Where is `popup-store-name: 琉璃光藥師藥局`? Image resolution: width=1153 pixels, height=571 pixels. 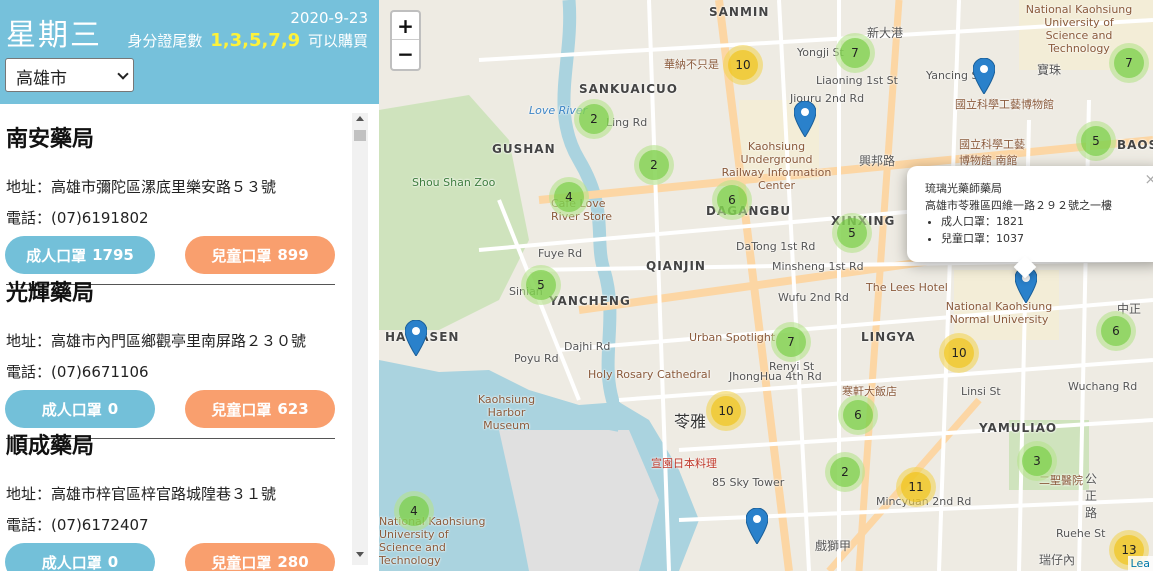
popup-store-name: 琉璃光藥師藥局 is located at coordinates (963, 188).